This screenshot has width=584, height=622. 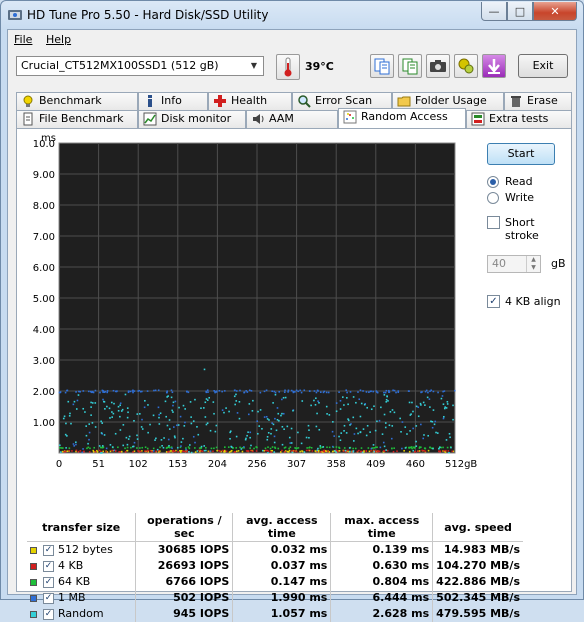 I want to click on tab-random-access: Random Access, so click(x=402, y=118).